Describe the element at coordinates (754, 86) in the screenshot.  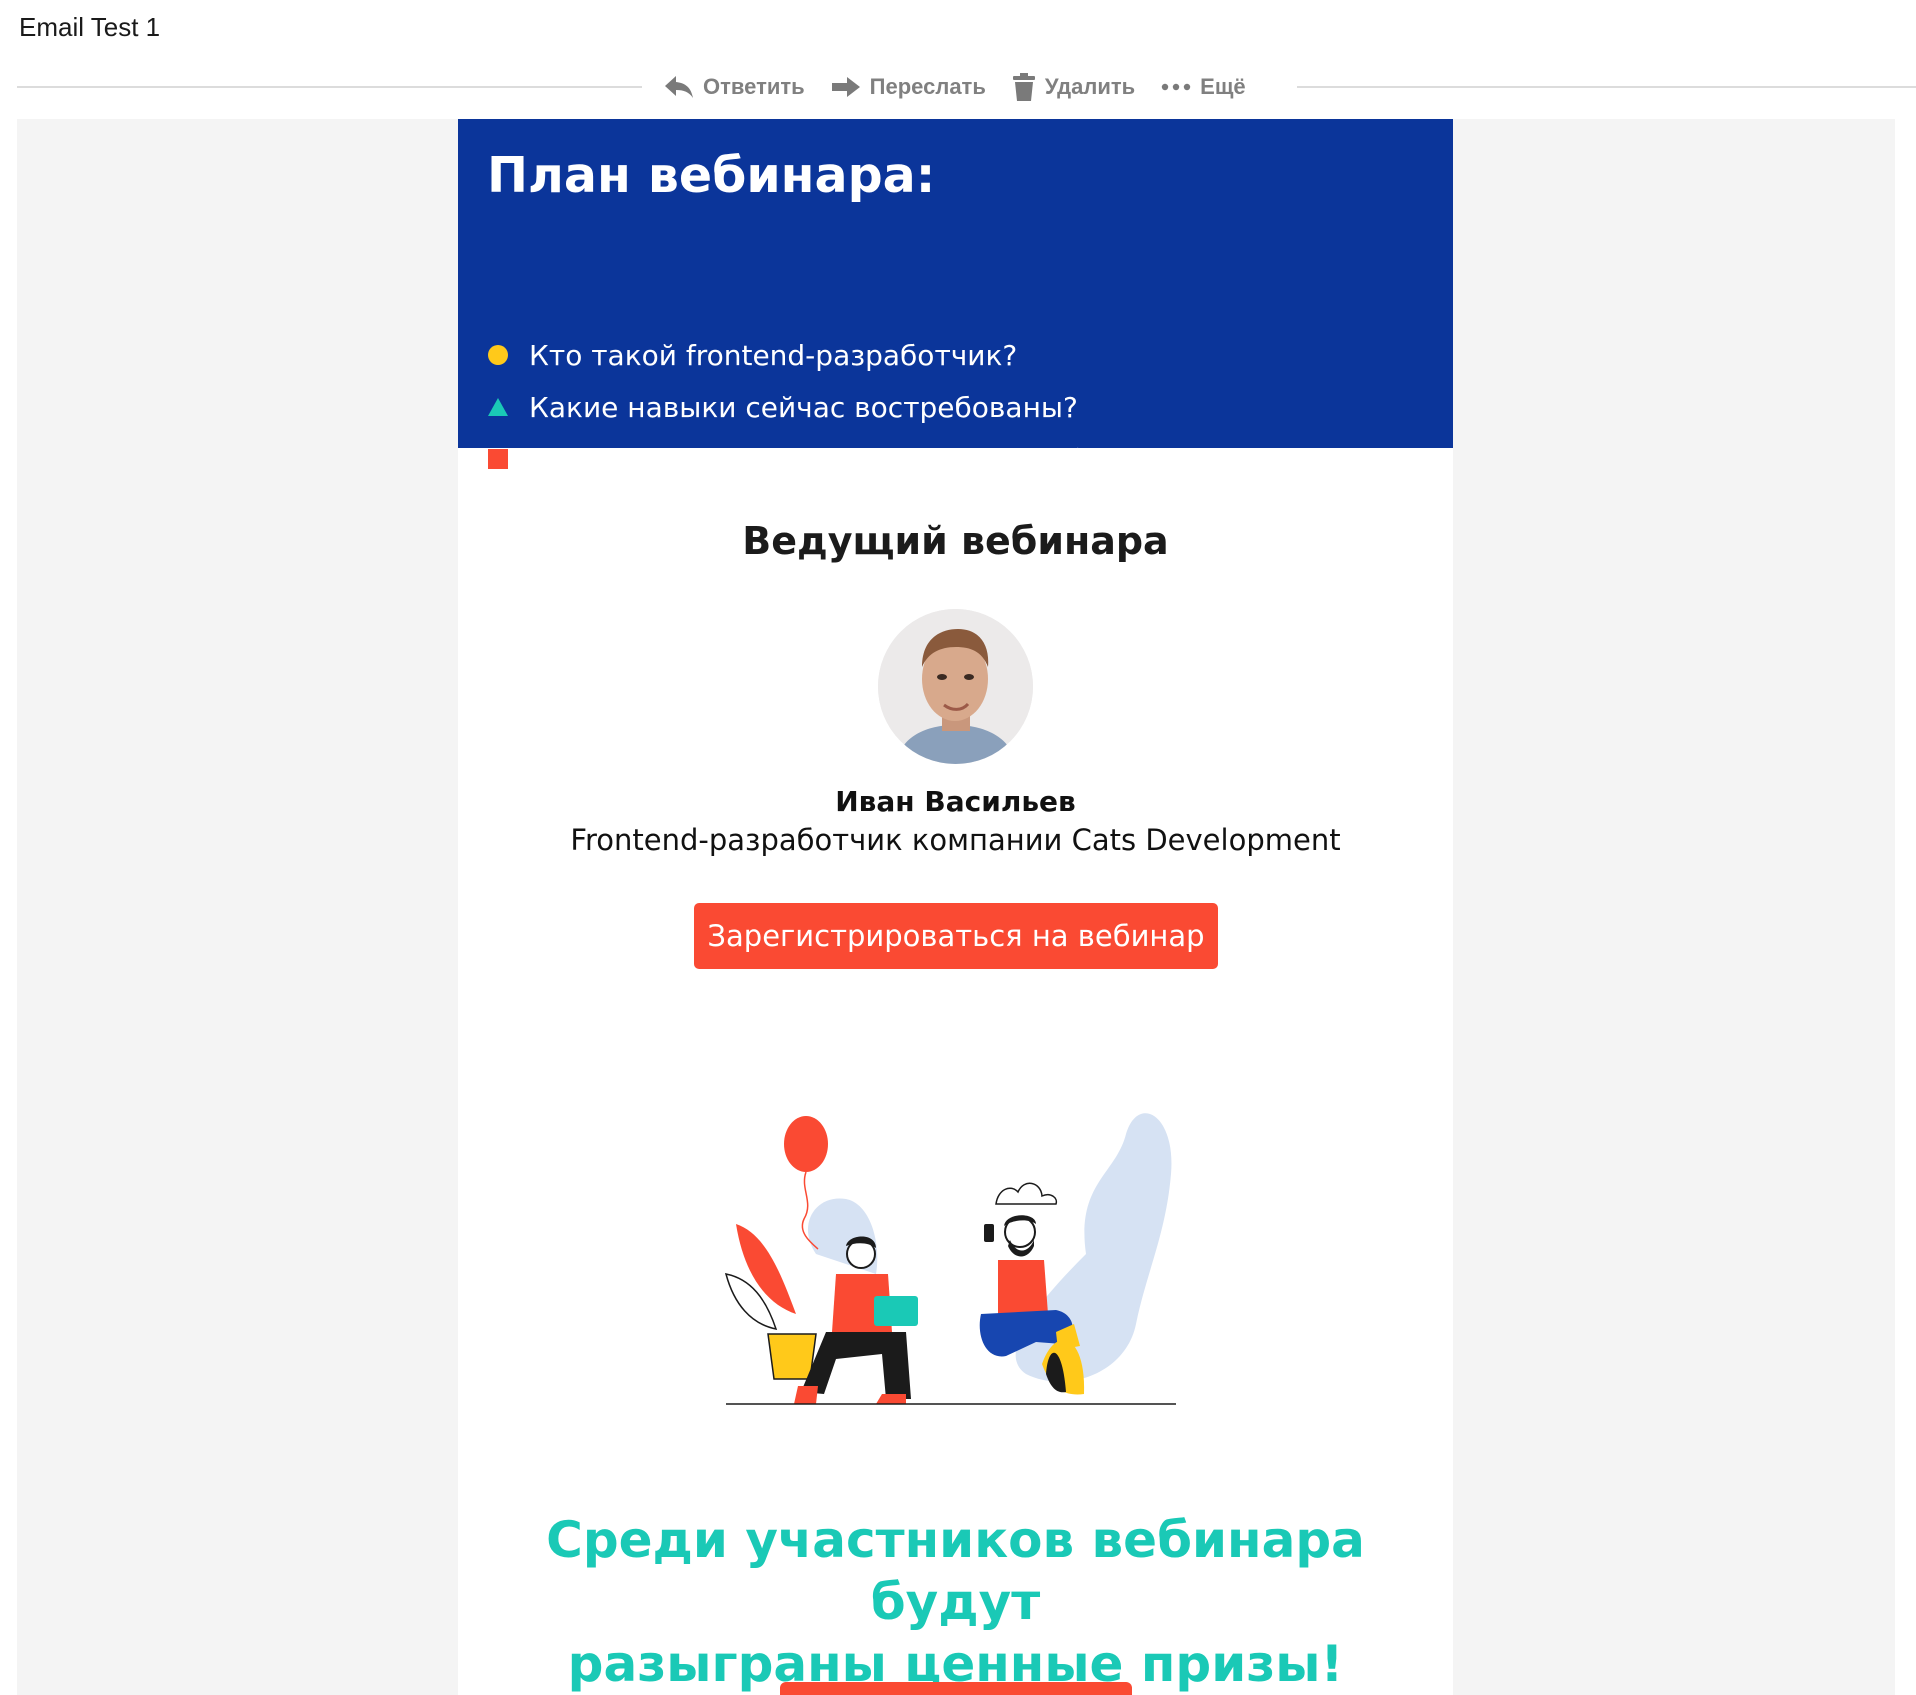
I see `reply-label: Ответить` at that location.